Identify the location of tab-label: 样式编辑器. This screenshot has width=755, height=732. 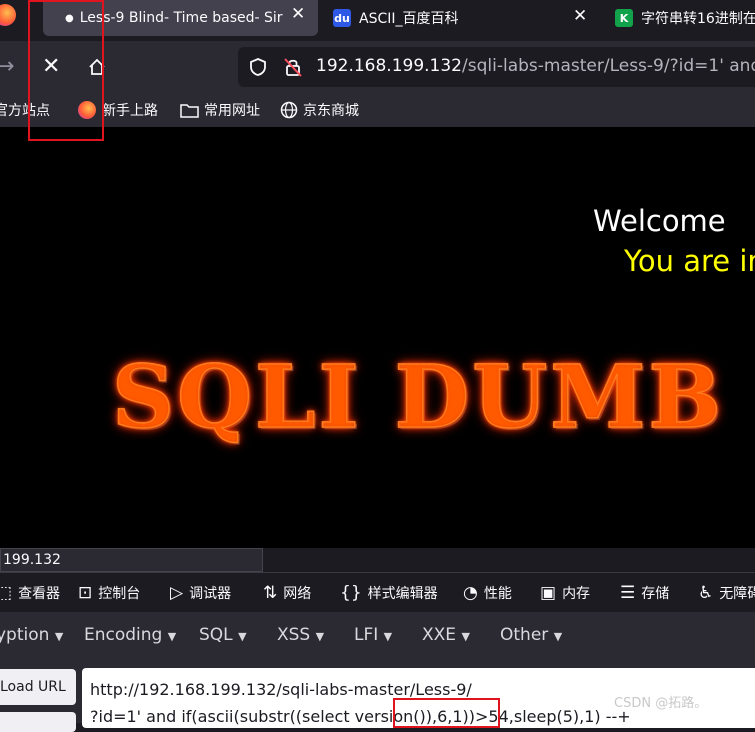
(402, 594).